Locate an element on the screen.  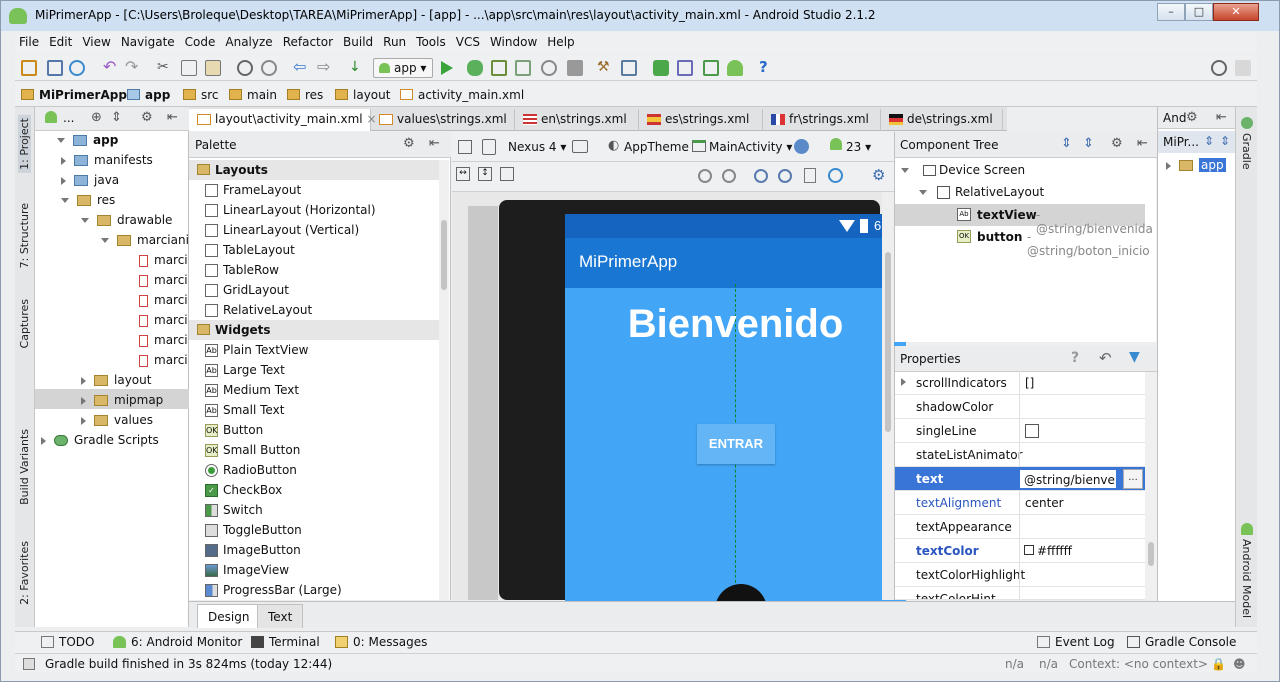
menu-code: Code is located at coordinates (201, 41).